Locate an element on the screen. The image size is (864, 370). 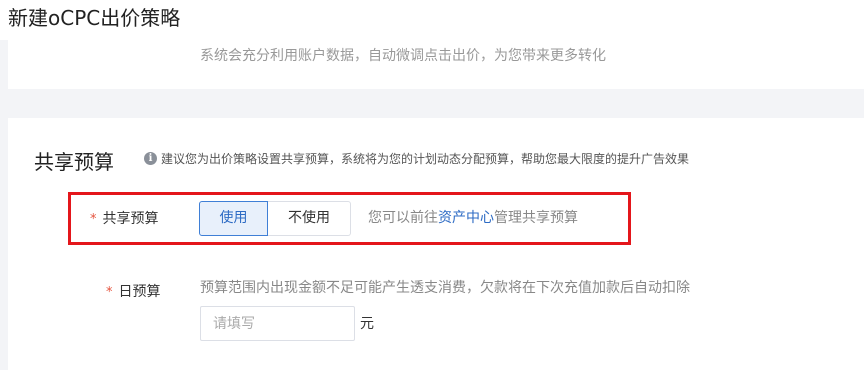
tip-suffix: 管理共享预算 is located at coordinates (536, 218).